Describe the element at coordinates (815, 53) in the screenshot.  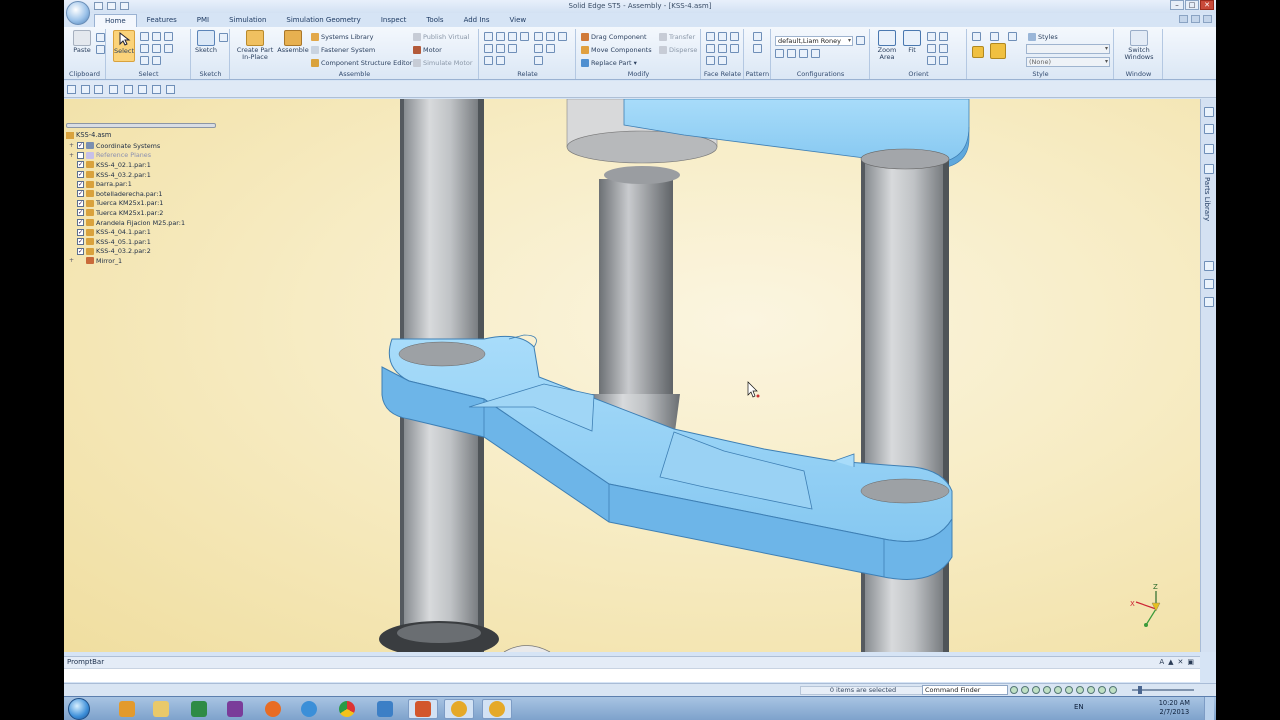
I see `family-icon` at that location.